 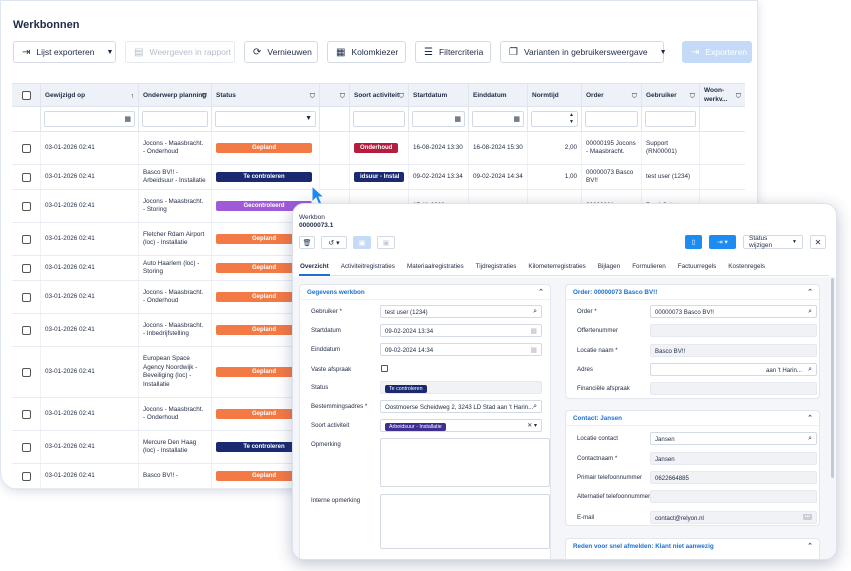 I want to click on refresh-button: ⟳ Vernieuwen, so click(x=281, y=52).